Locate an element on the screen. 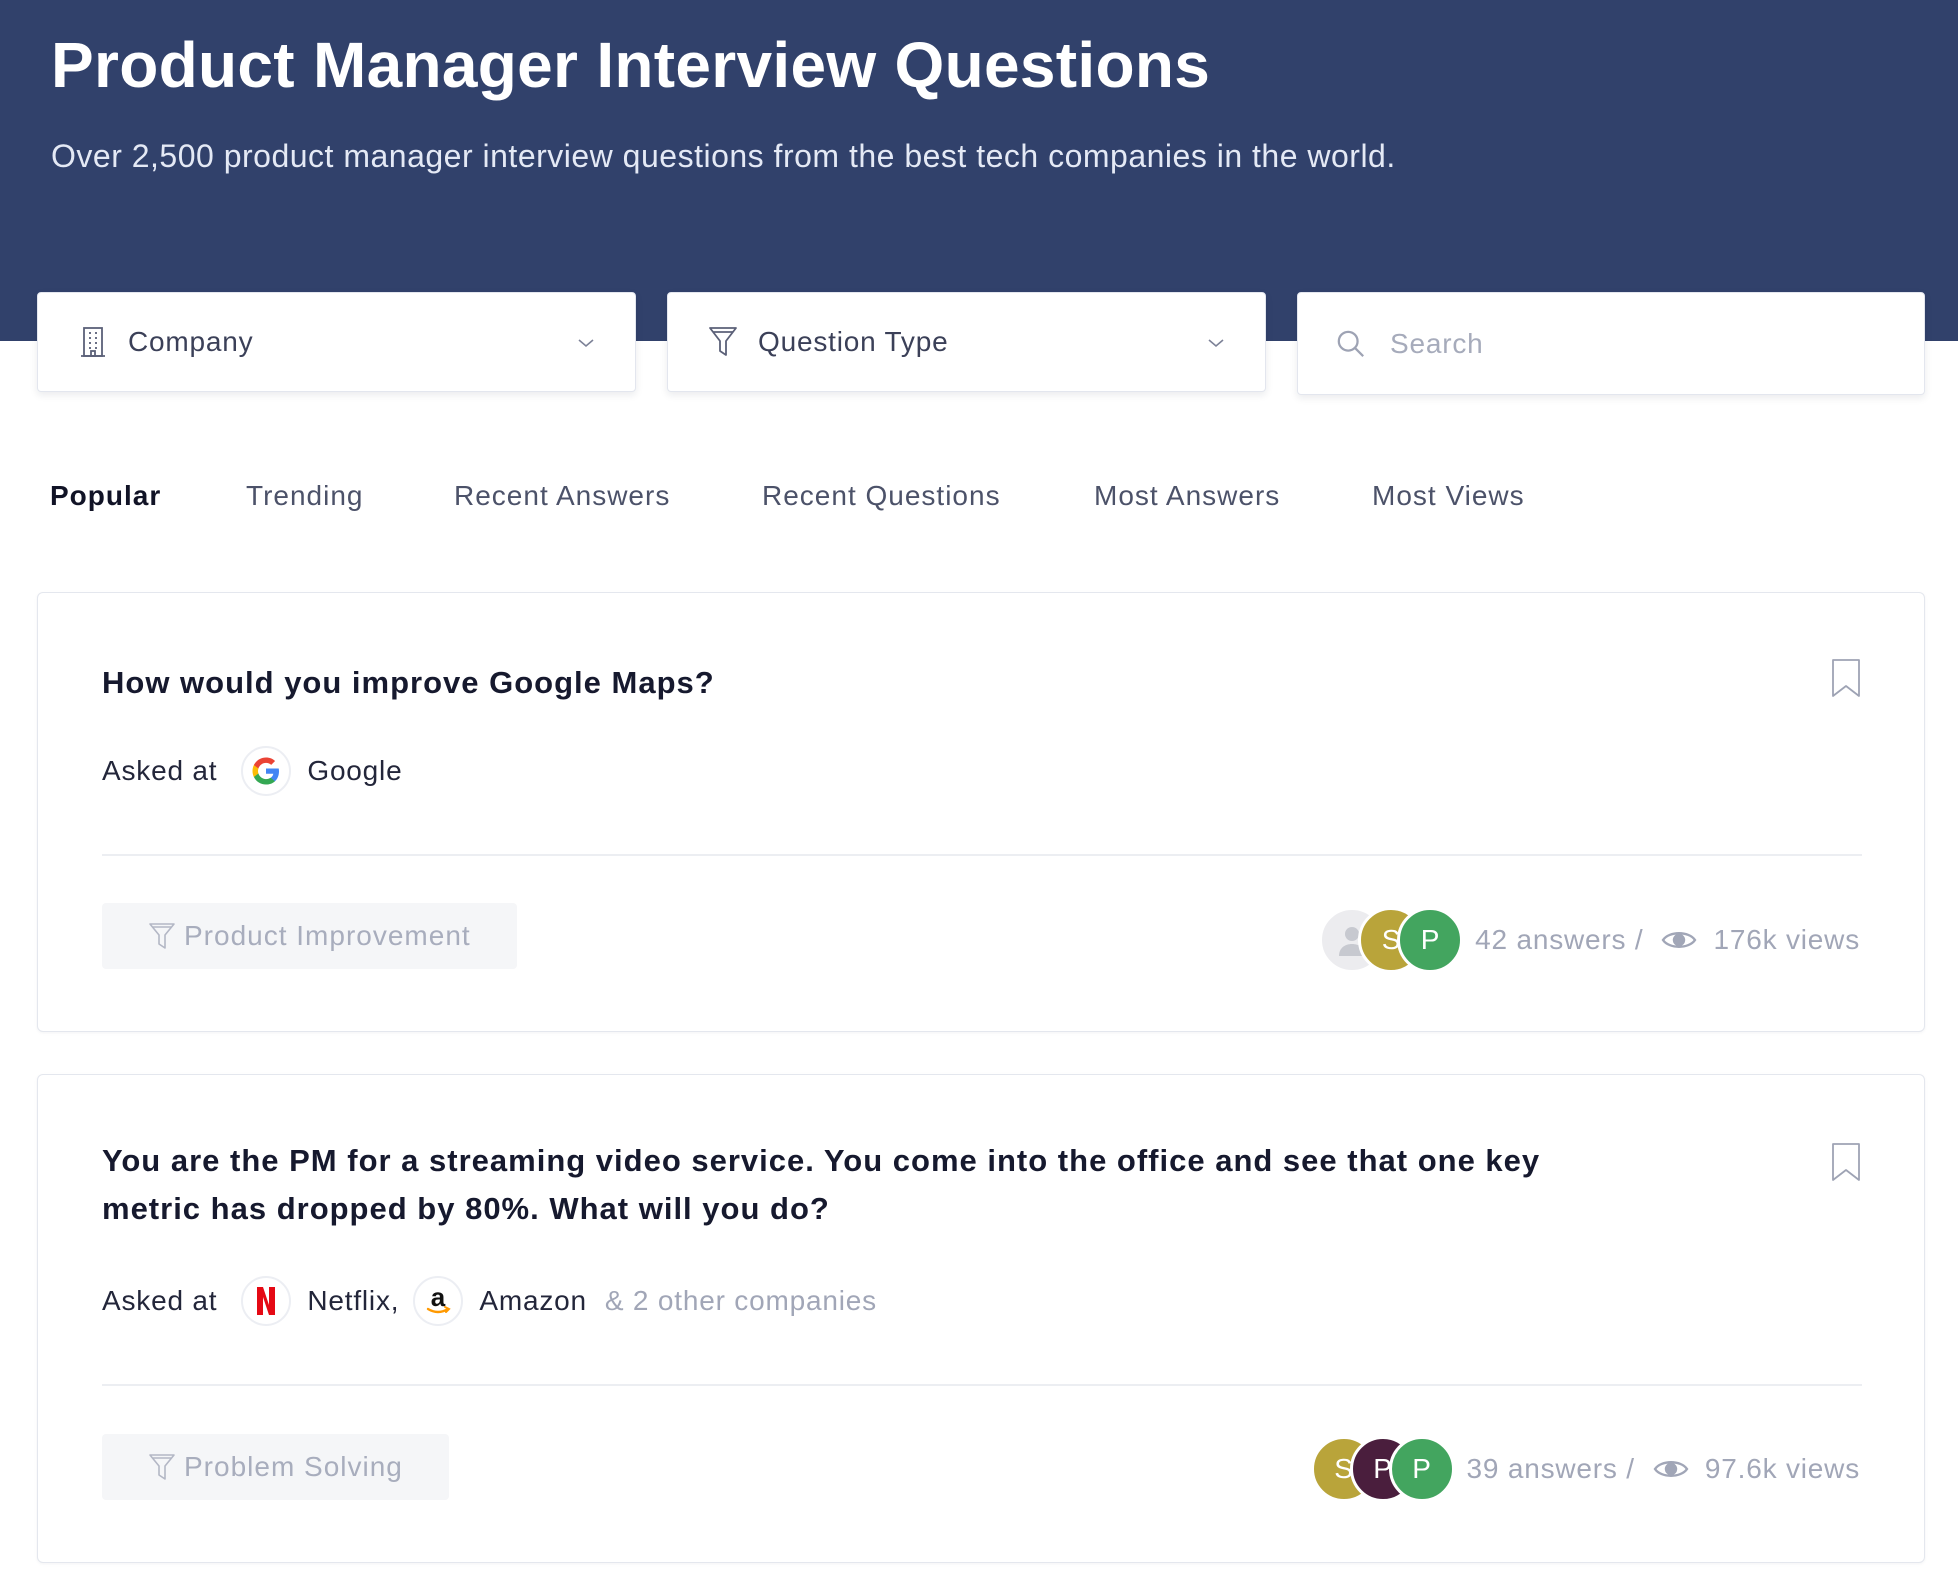 The image size is (1958, 1592). question-stats: S P 42 answers / 176k views is located at coordinates (1589, 940).